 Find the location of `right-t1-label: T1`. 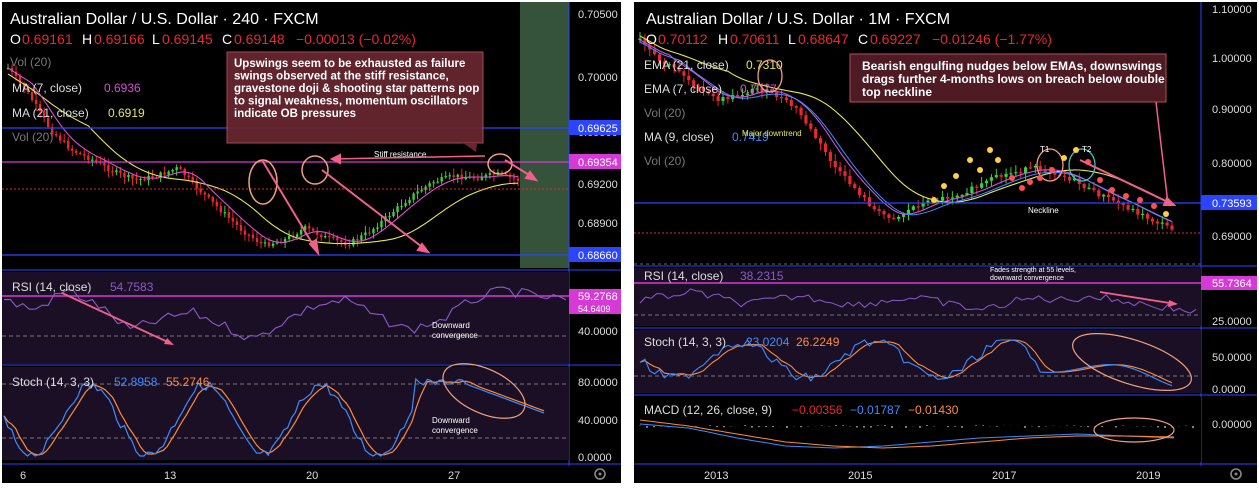

right-t1-label: T1 is located at coordinates (1045, 149).